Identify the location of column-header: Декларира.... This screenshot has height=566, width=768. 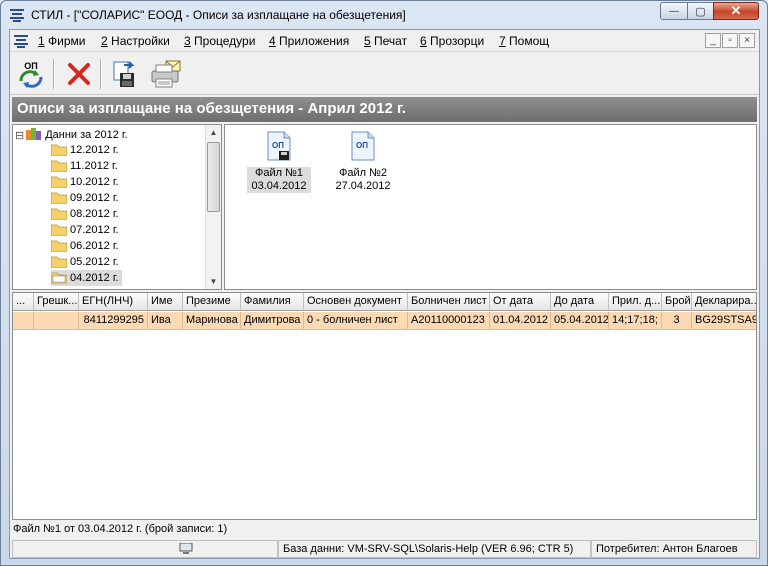
(724, 302).